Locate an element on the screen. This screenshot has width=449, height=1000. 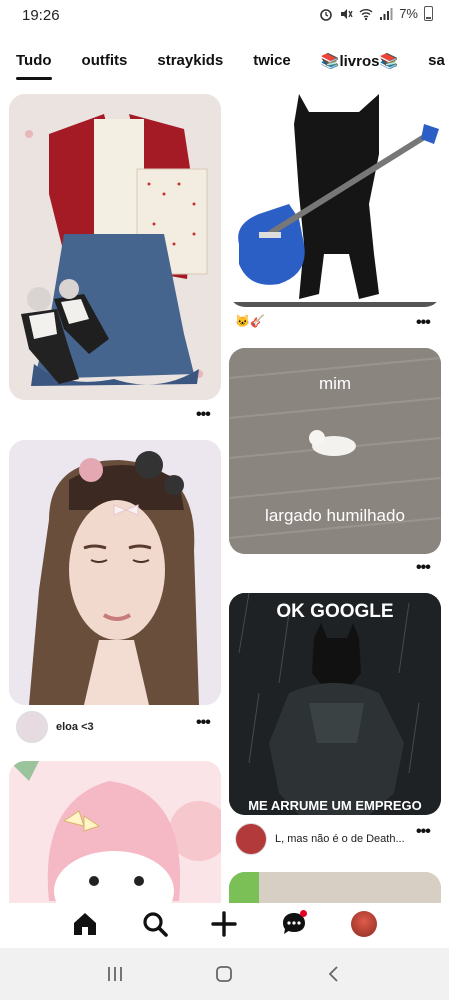
bottom-nav is located at coordinates (224, 924).